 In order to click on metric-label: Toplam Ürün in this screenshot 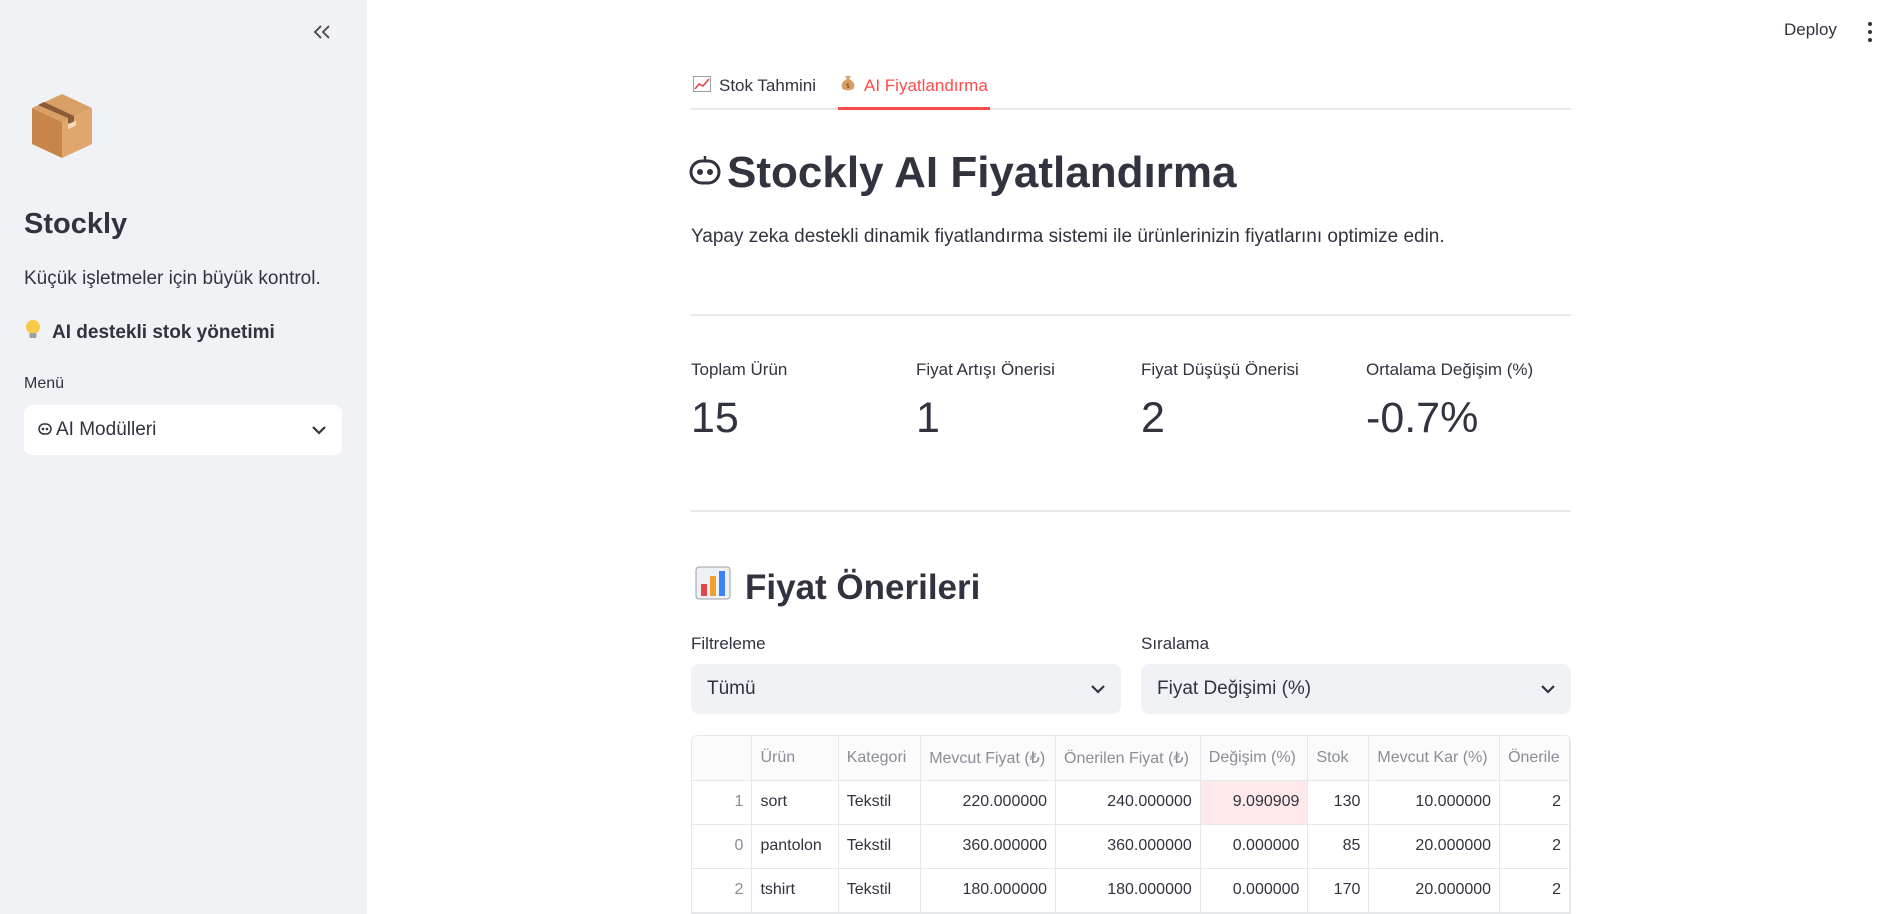, I will do `click(739, 369)`.